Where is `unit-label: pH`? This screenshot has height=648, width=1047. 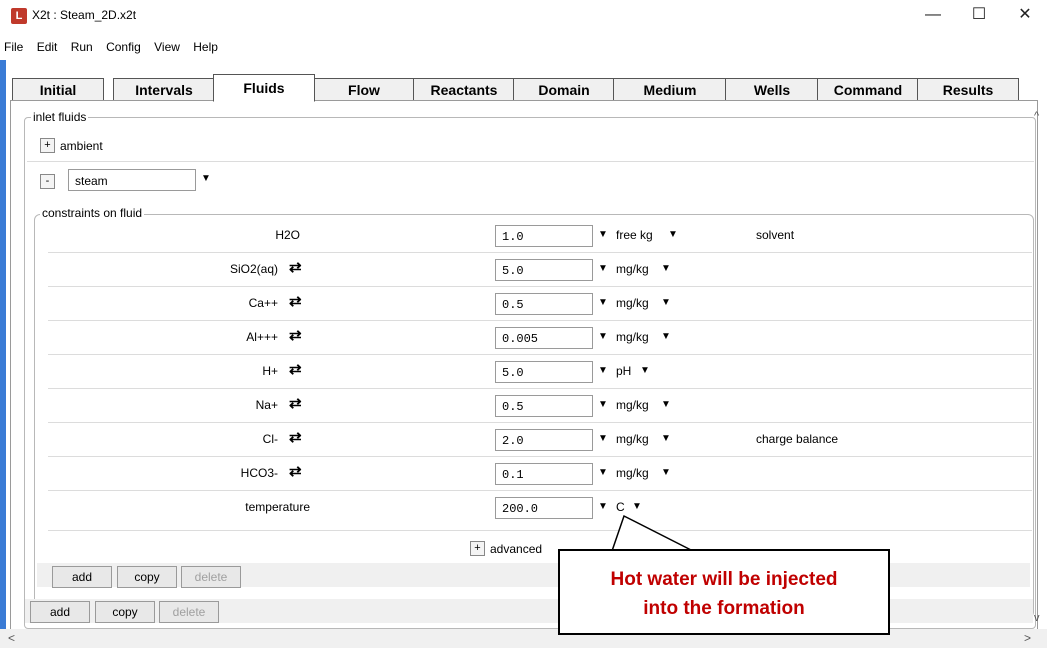 unit-label: pH is located at coordinates (623, 371).